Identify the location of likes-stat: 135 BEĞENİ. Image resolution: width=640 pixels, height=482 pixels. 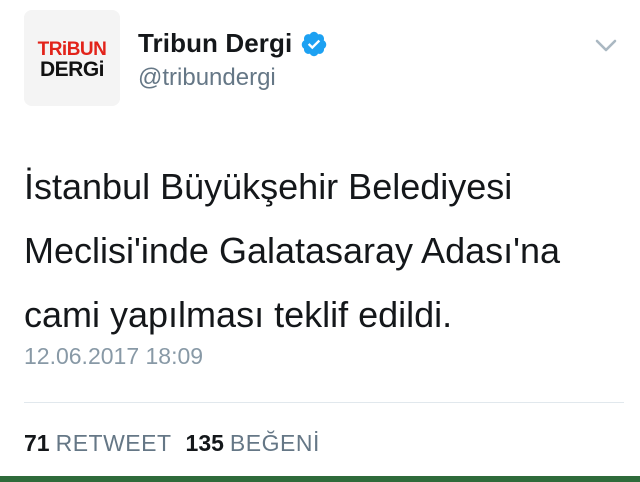
(253, 443).